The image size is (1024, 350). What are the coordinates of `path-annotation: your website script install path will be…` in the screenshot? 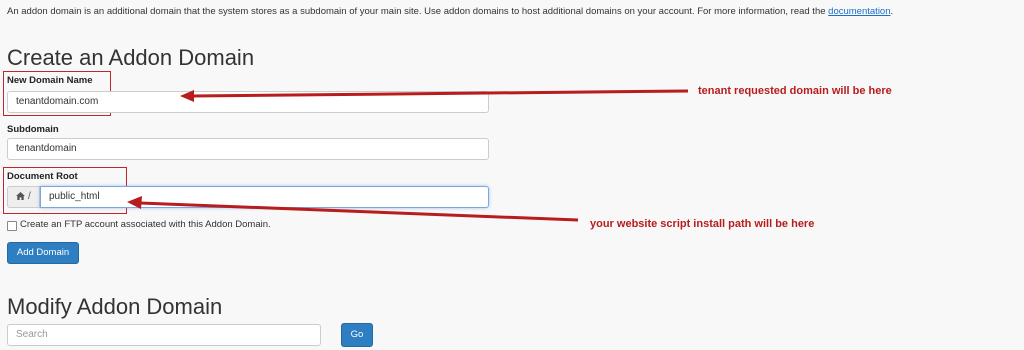 It's located at (702, 224).